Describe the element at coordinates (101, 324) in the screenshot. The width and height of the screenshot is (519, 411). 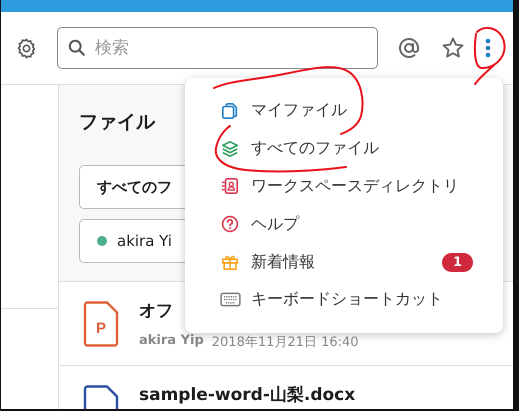
I see `presentation-file-icon: P` at that location.